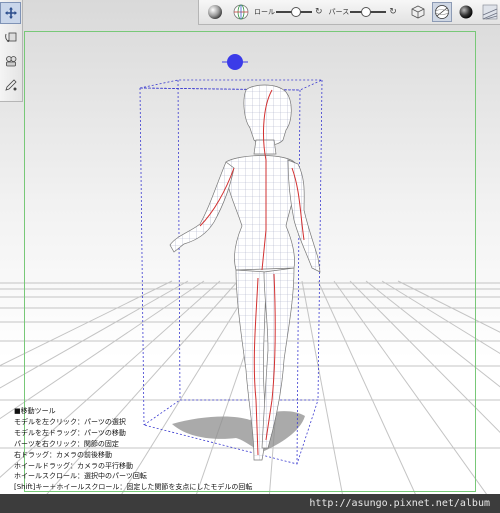 The image size is (500, 513). I want to click on move-tool-button, so click(10, 13).